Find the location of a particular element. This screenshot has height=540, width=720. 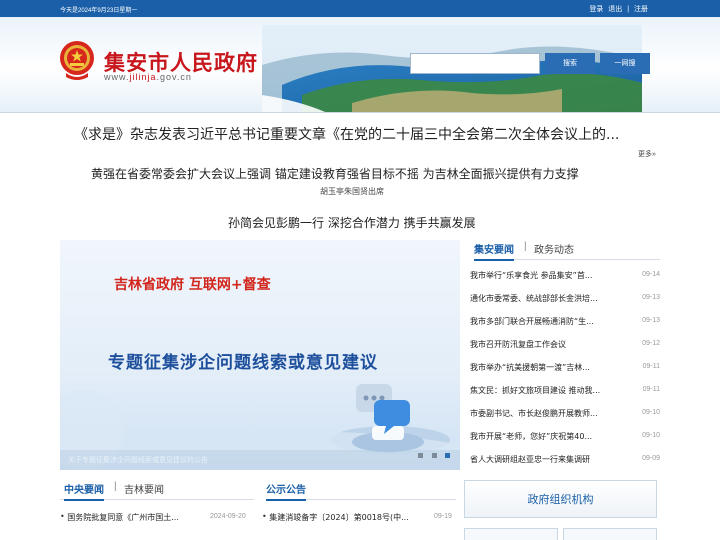

current-date: 今天是2024年9月23日星期一 is located at coordinates (99, 11).